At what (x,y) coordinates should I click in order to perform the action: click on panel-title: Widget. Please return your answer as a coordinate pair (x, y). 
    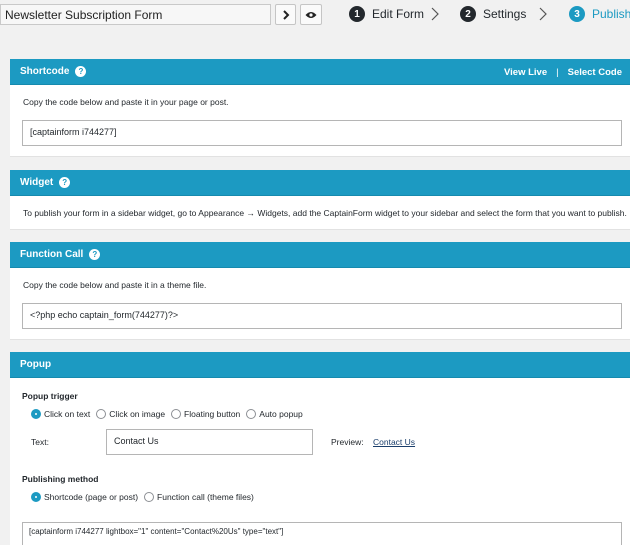
    Looking at the image, I should click on (37, 182).